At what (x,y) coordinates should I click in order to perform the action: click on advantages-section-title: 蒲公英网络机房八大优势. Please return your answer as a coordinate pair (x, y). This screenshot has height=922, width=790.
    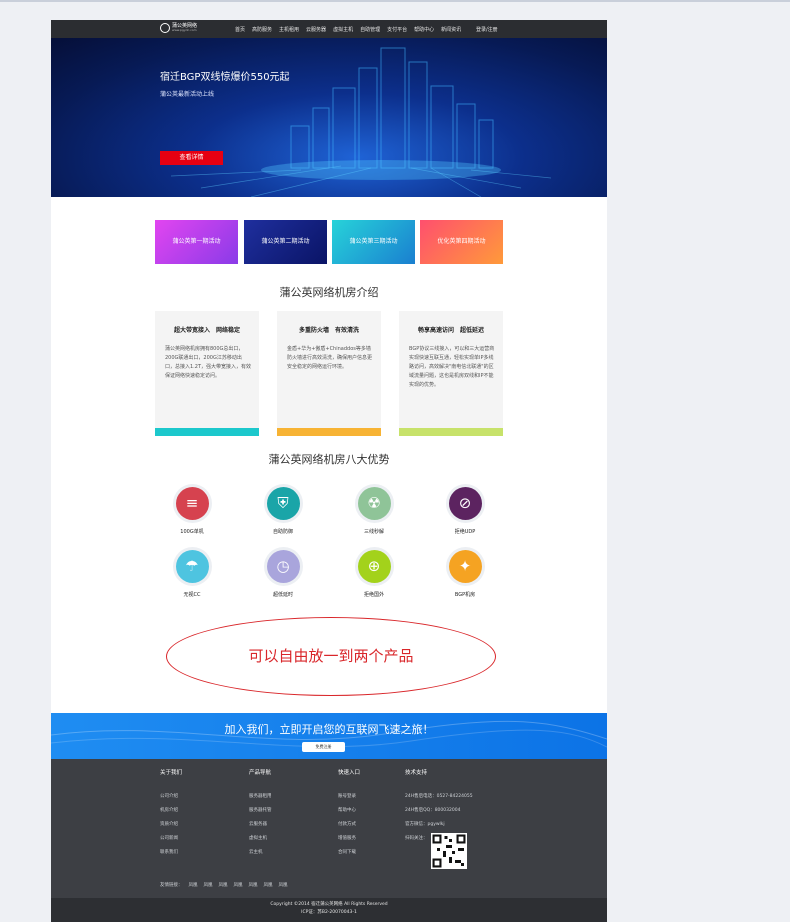
    Looking at the image, I should click on (329, 459).